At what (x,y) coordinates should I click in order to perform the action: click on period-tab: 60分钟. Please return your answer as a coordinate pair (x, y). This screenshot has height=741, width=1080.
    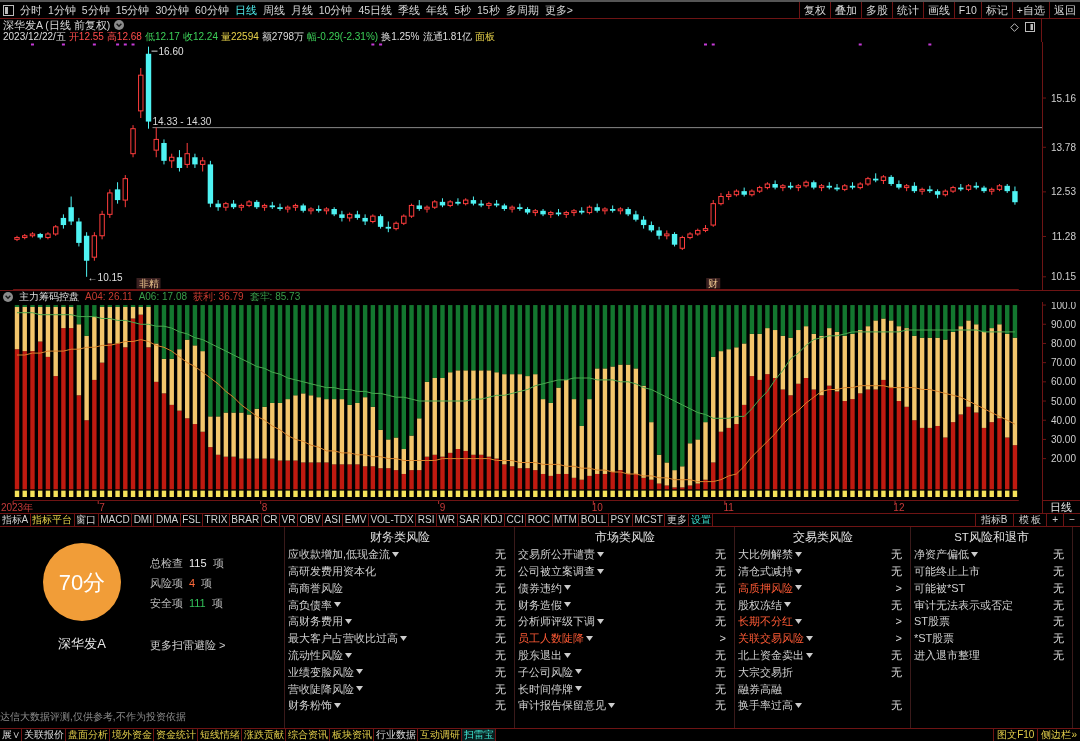
    Looking at the image, I should click on (212, 10).